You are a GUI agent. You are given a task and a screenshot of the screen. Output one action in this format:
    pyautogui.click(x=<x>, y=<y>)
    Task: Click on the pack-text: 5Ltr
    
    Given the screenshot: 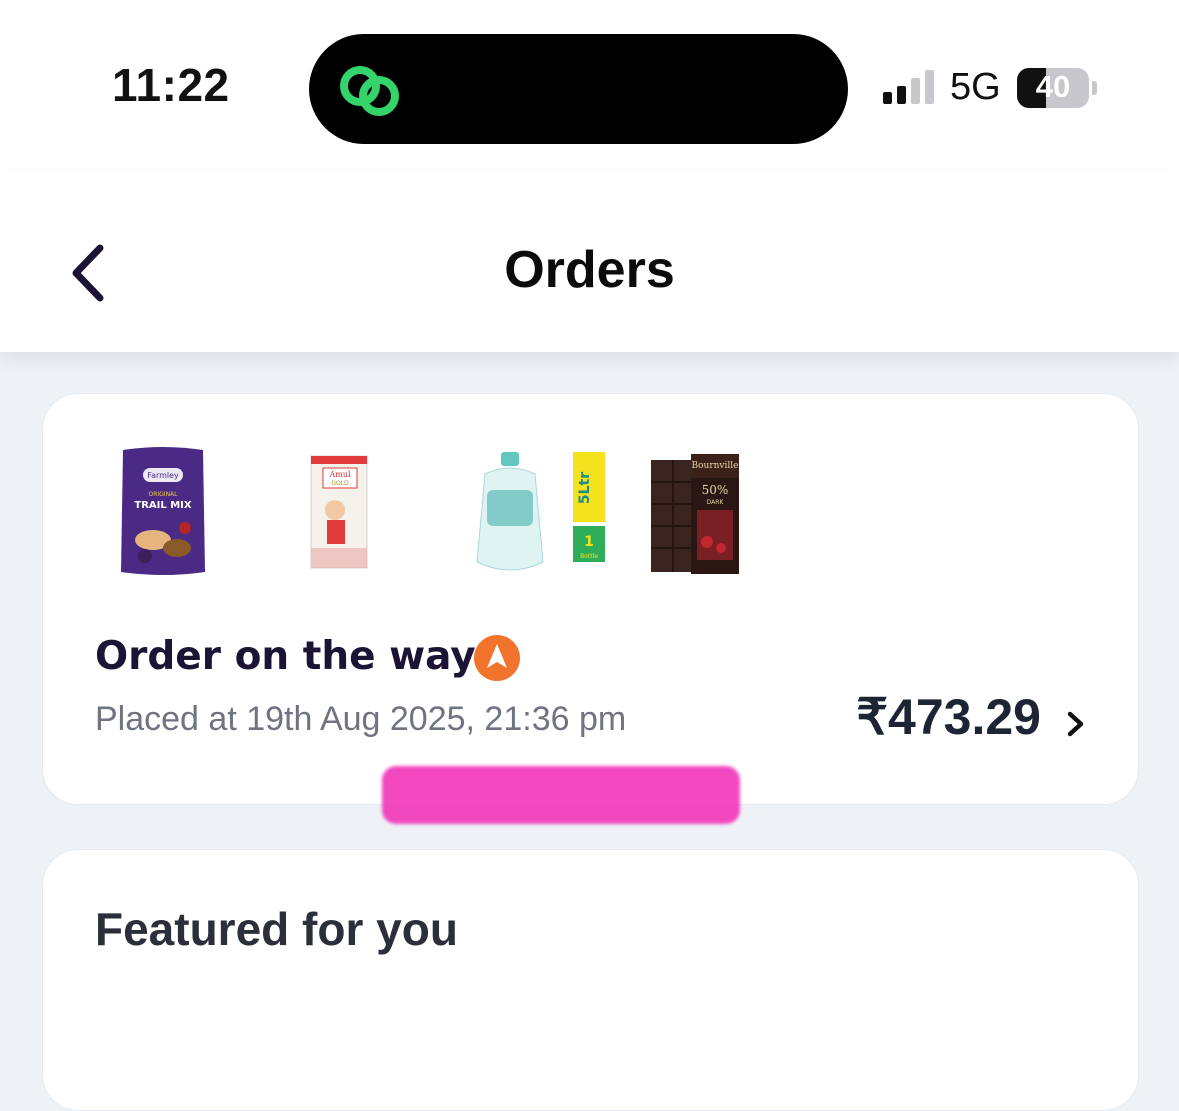 What is the action you would take?
    pyautogui.click(x=585, y=488)
    